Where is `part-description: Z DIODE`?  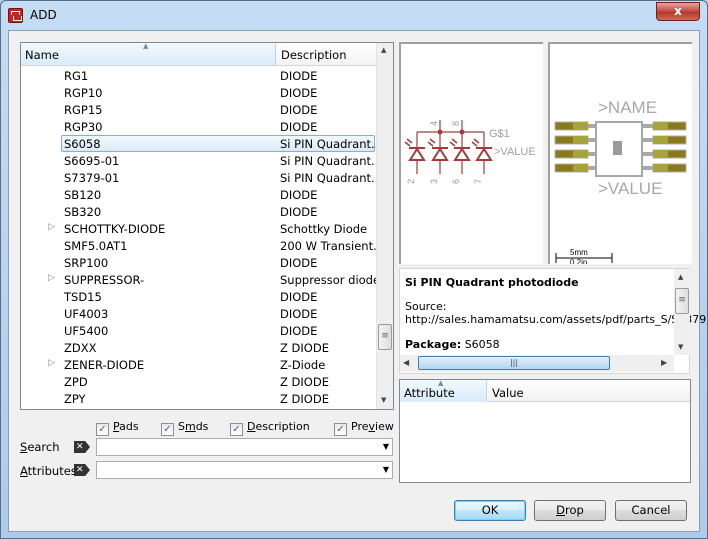 part-description: Z DIODE is located at coordinates (304, 399).